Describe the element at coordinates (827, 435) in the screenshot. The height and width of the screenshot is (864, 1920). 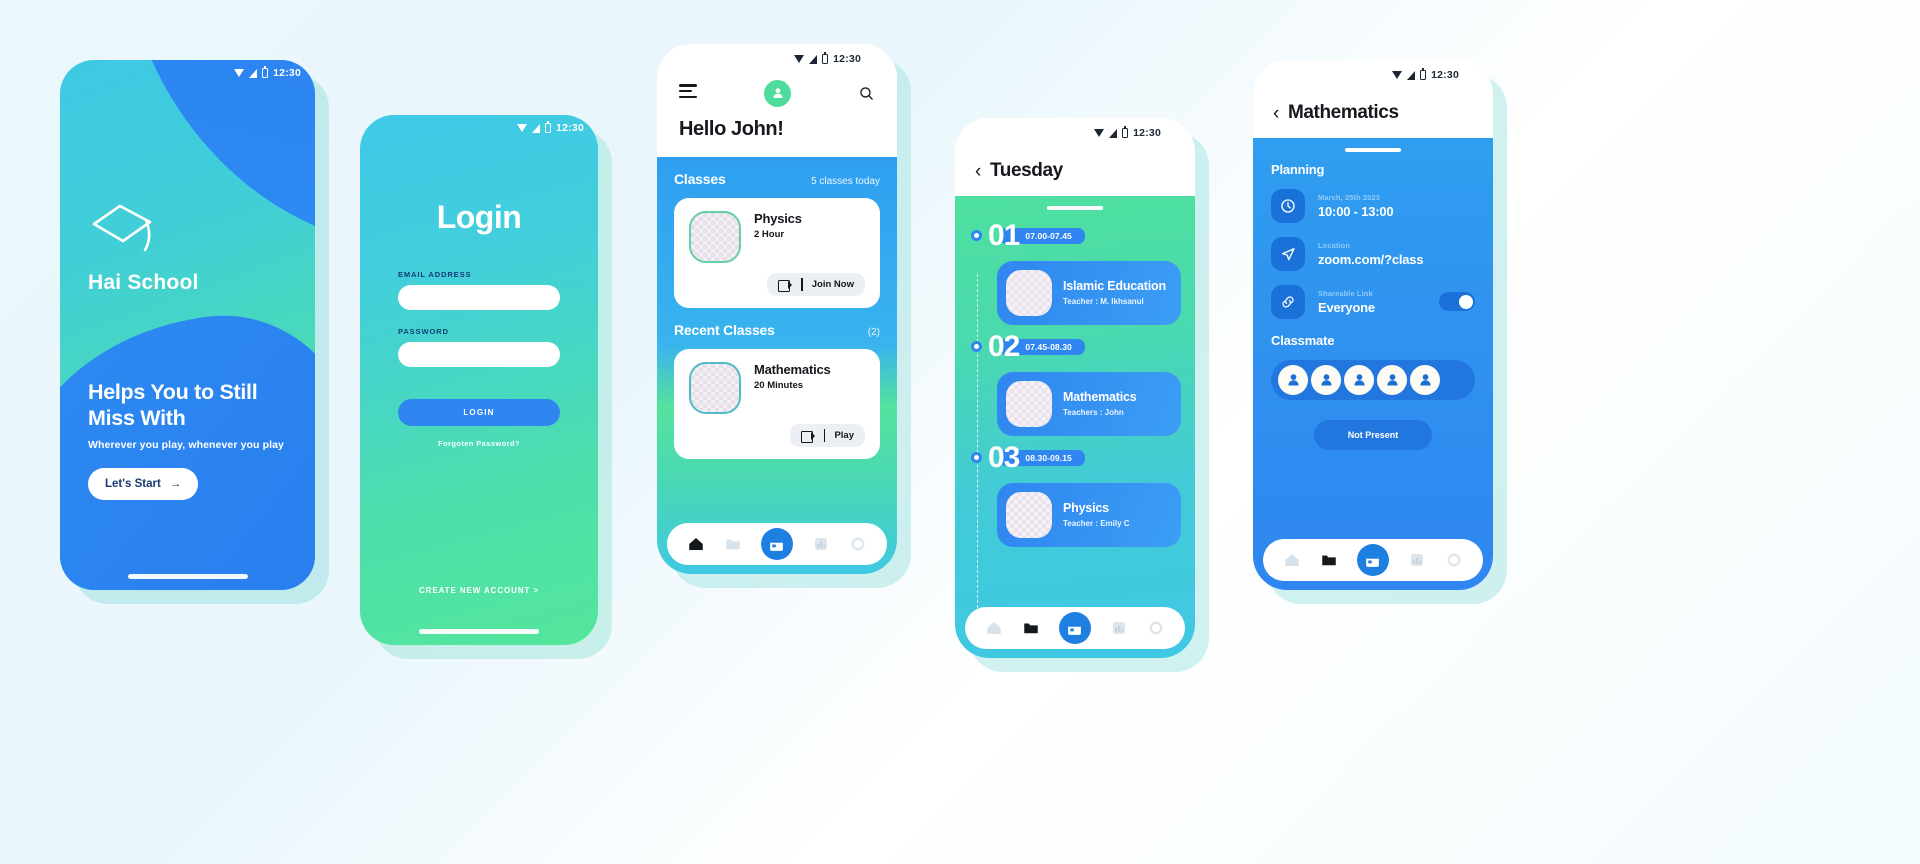
I see `play-button: Play` at that location.